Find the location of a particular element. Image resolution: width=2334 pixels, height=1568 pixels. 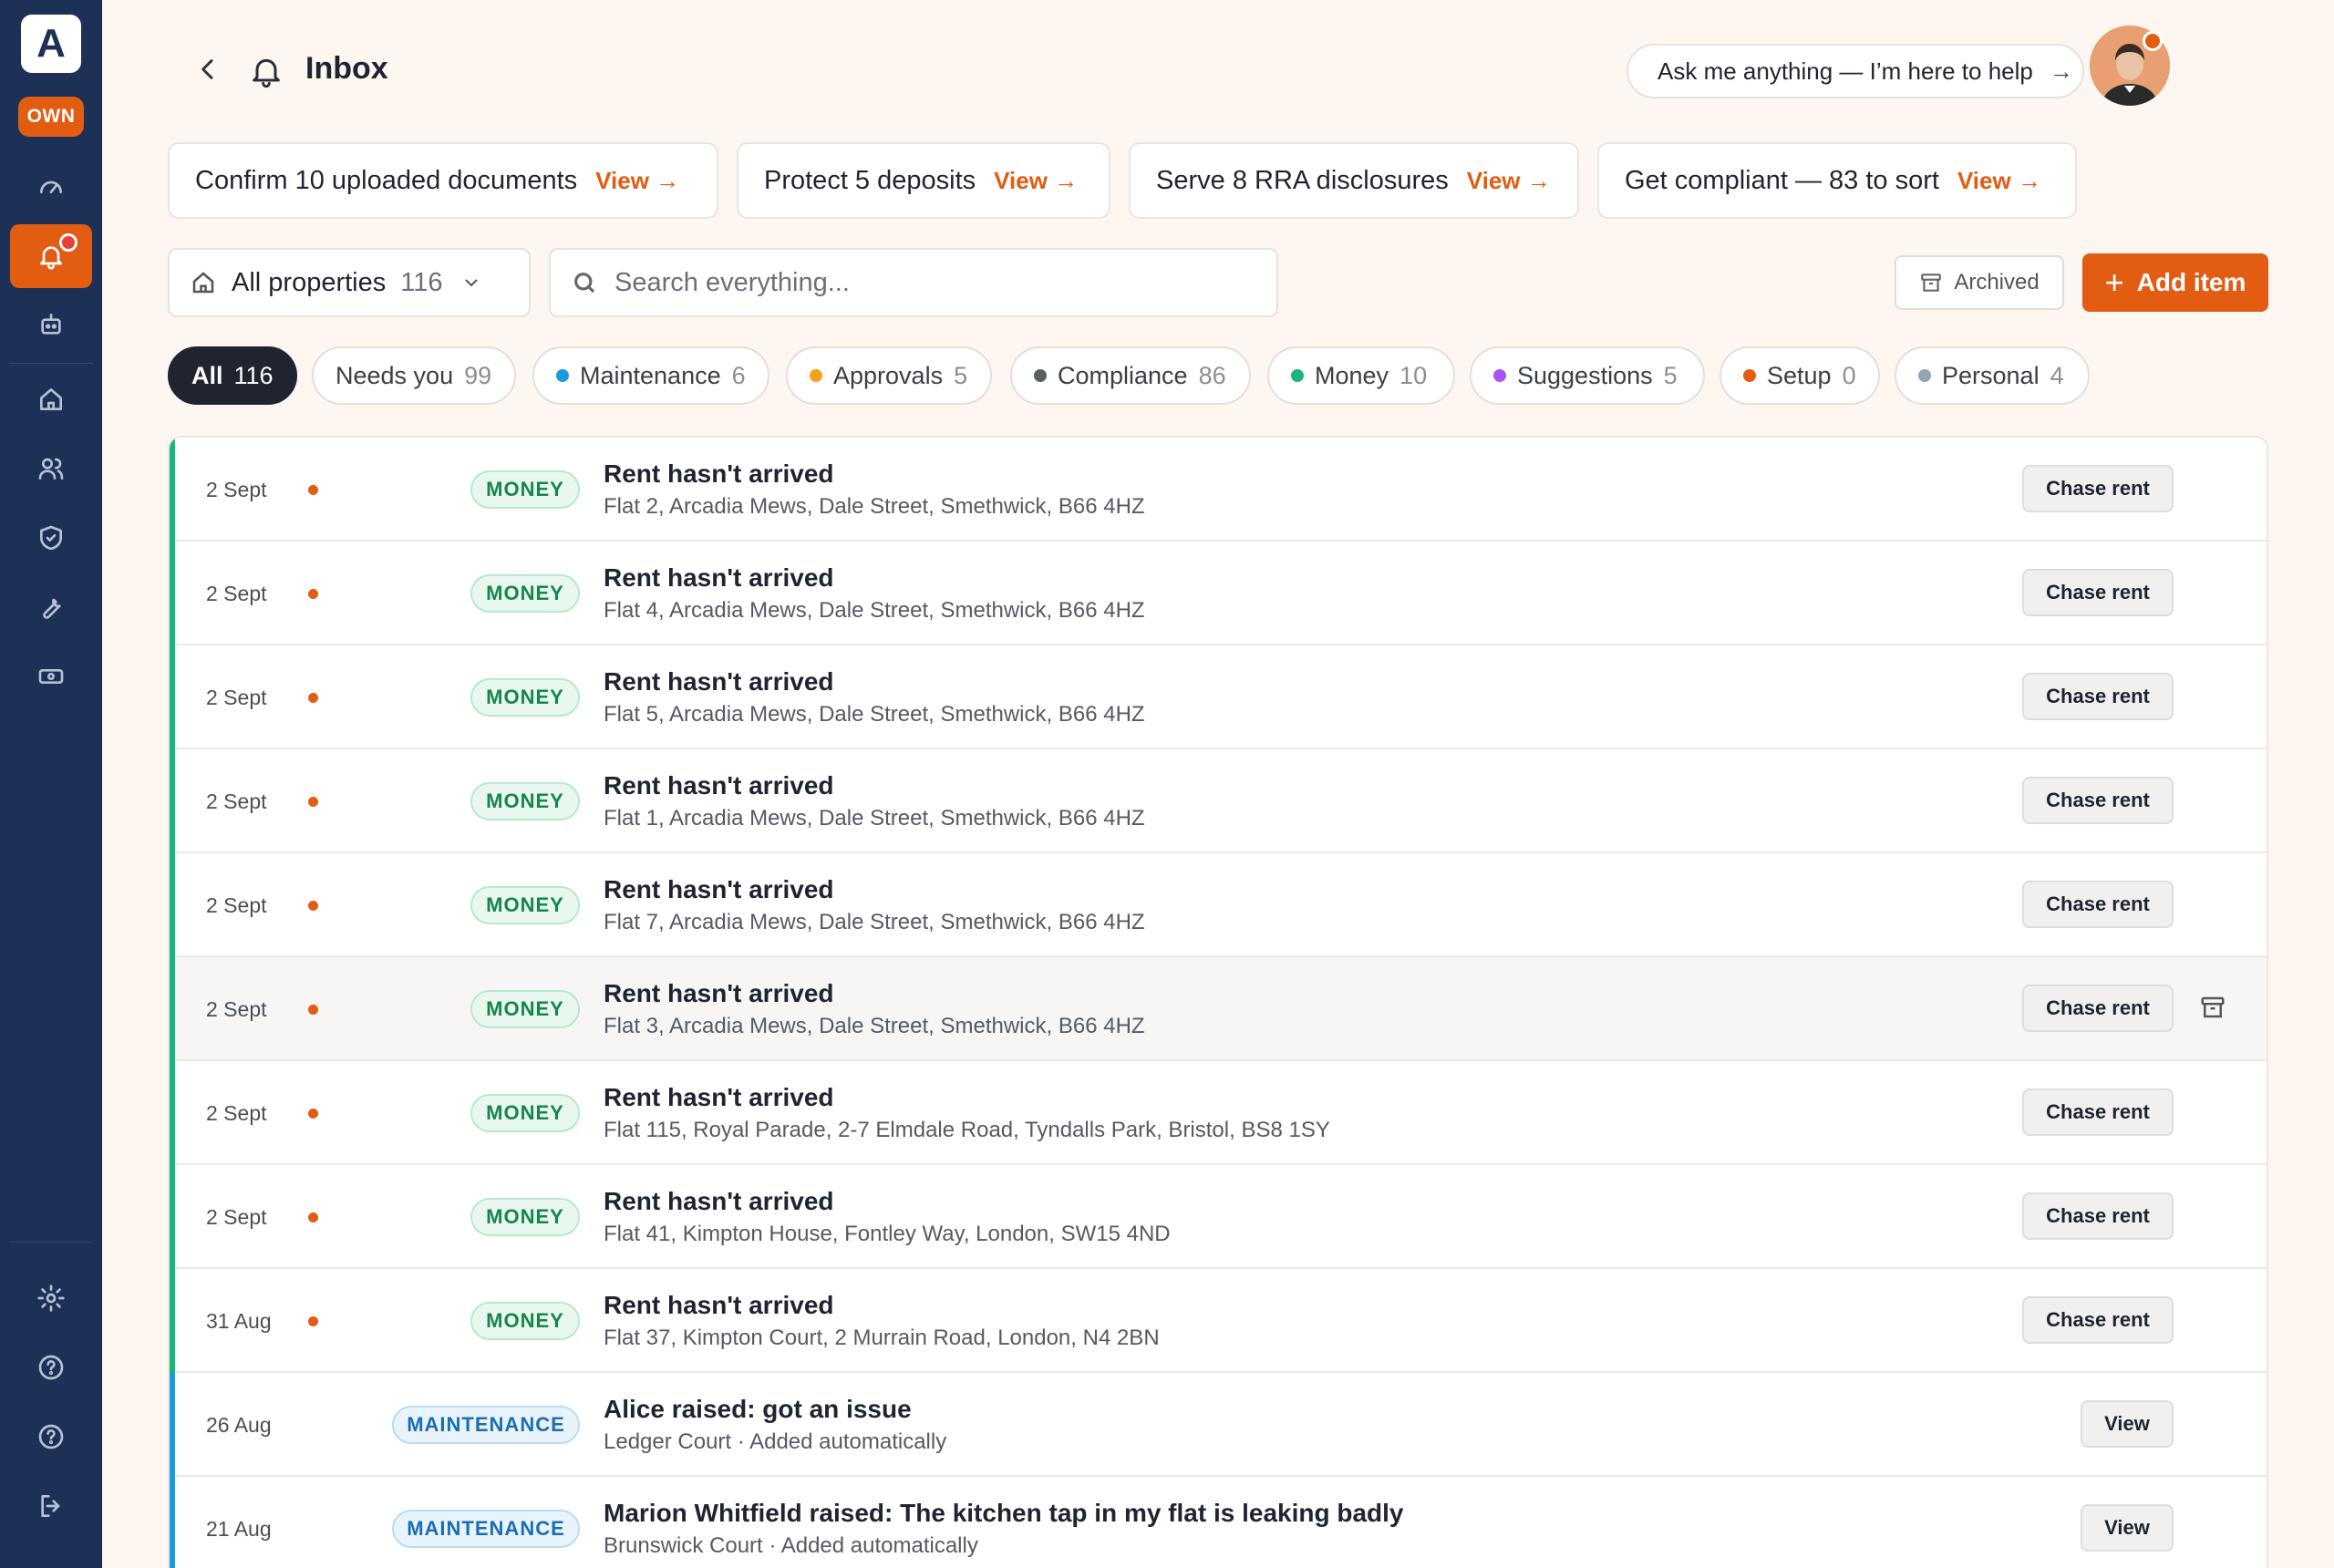

ask-assistant-label: Ask me anything — I’m here to help is located at coordinates (1846, 71).